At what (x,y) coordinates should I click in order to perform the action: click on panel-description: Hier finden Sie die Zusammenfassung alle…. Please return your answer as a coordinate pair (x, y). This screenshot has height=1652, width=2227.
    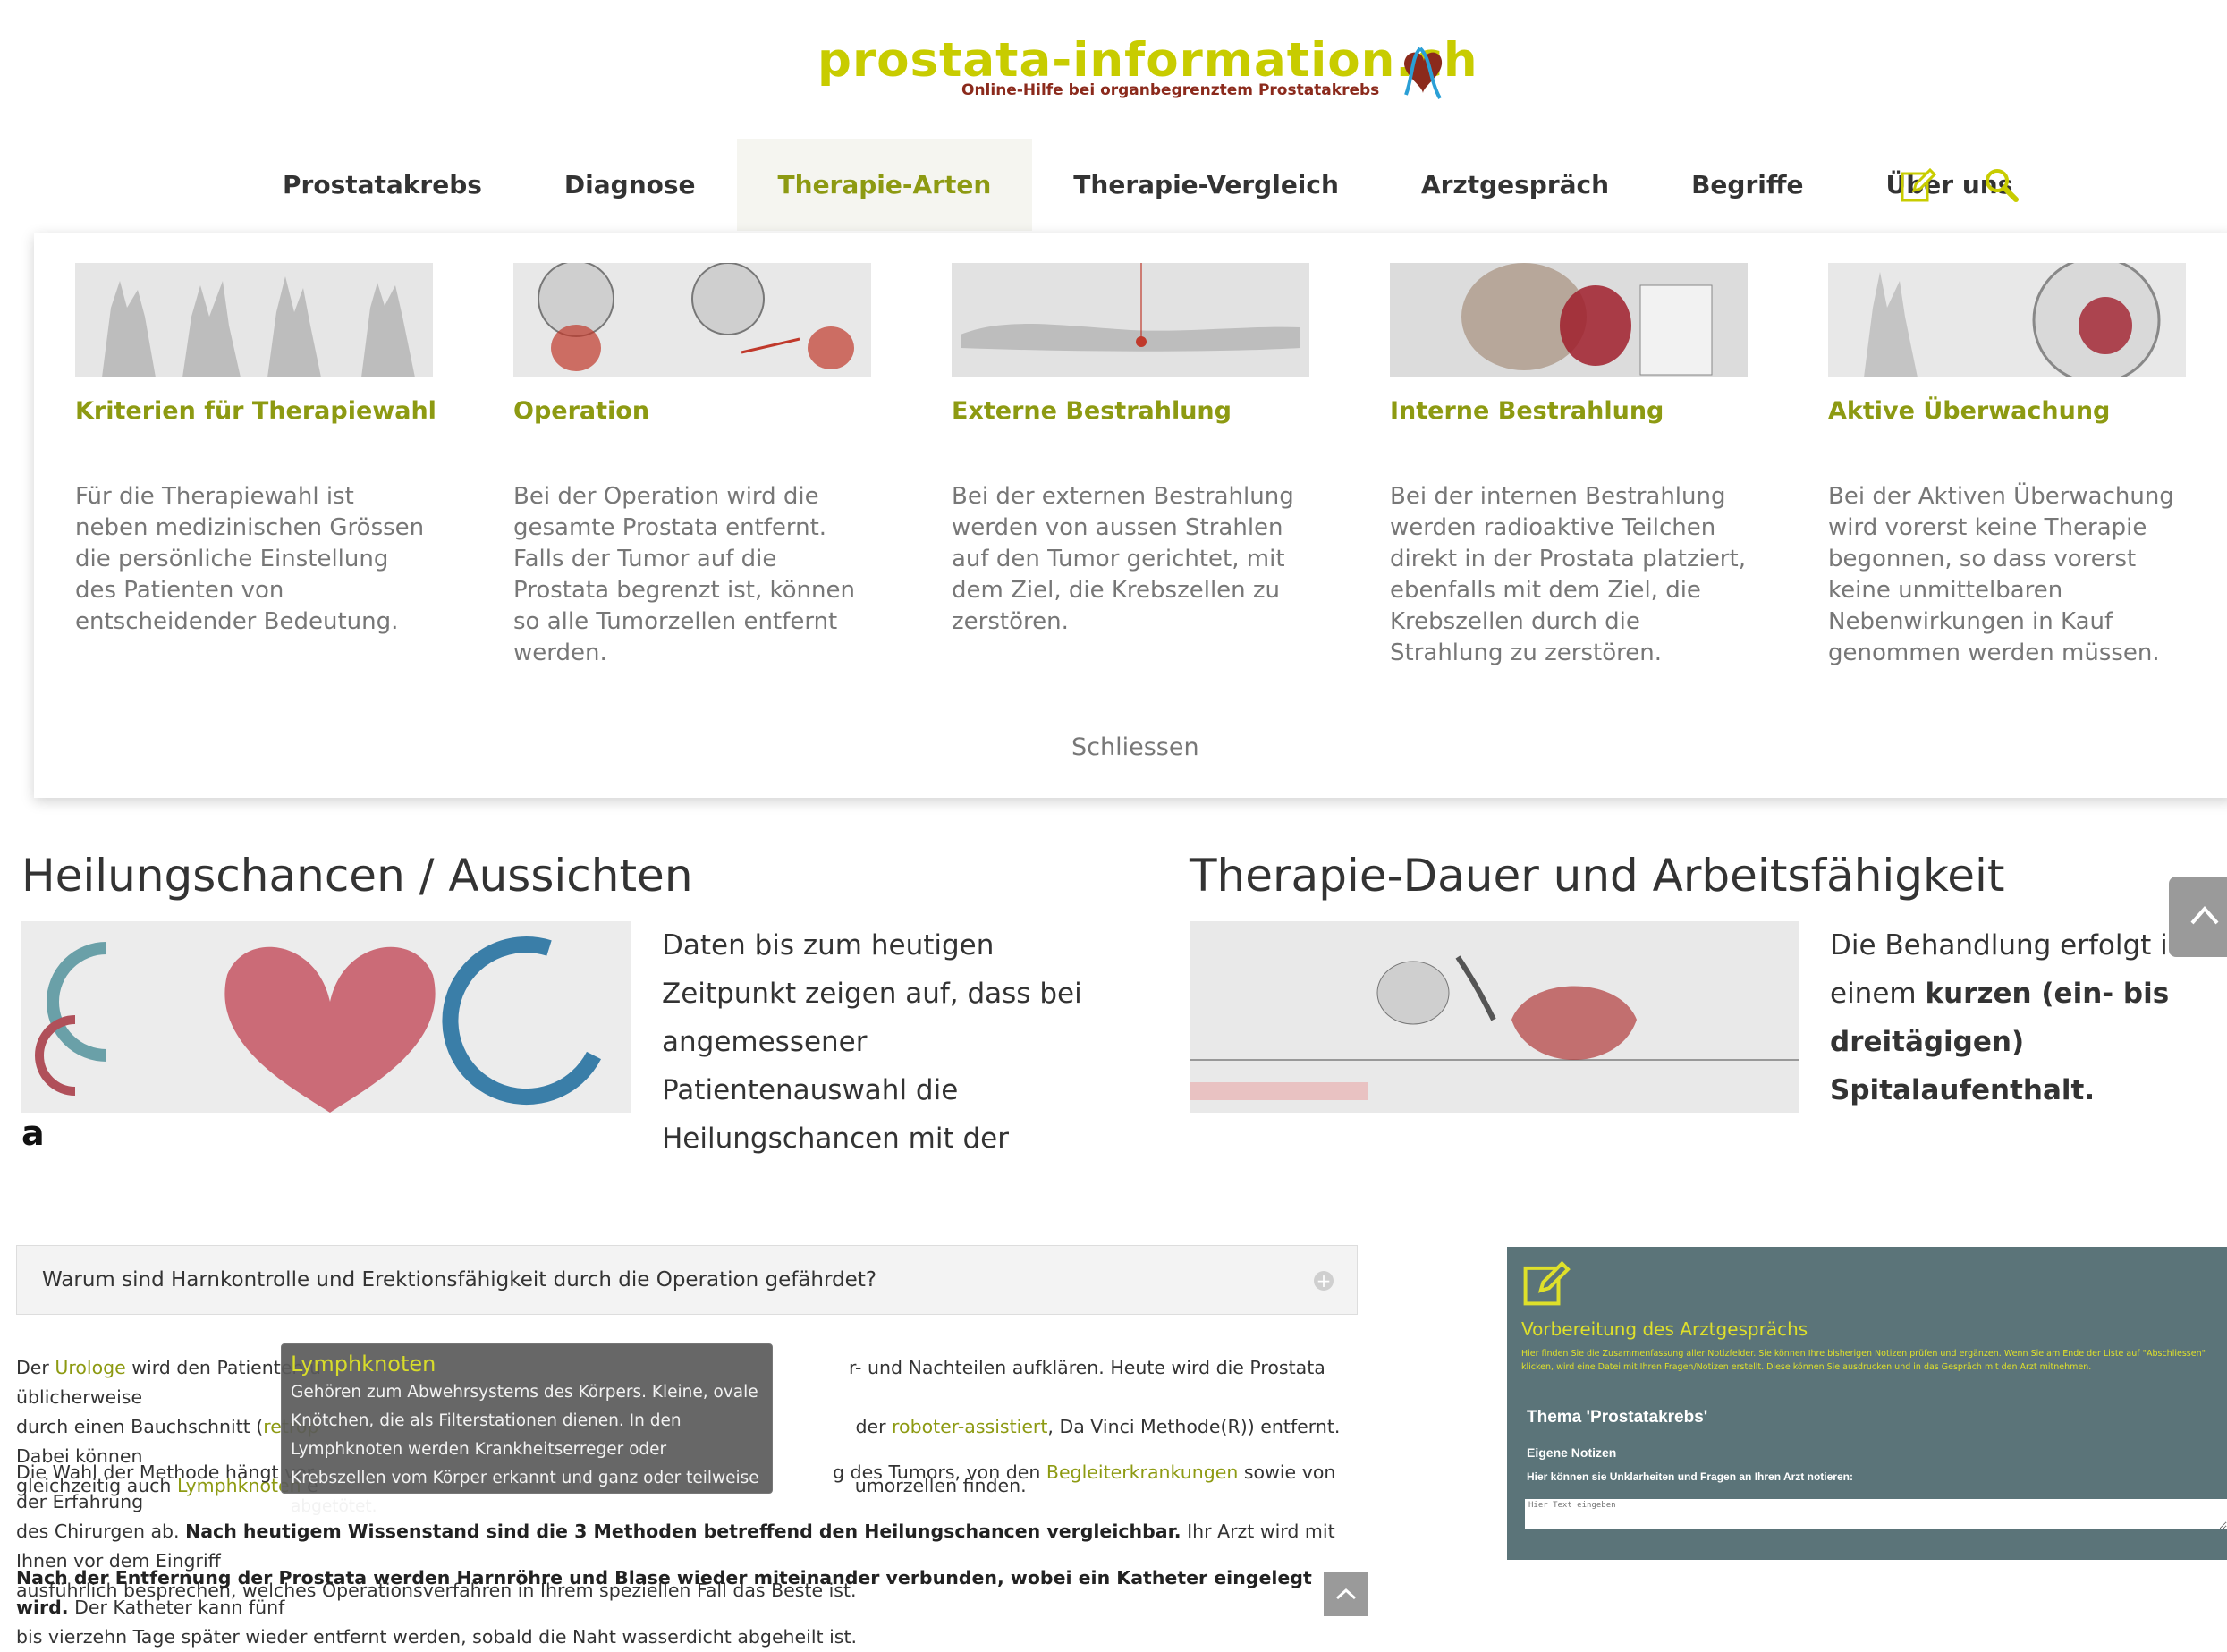
    Looking at the image, I should click on (1863, 1360).